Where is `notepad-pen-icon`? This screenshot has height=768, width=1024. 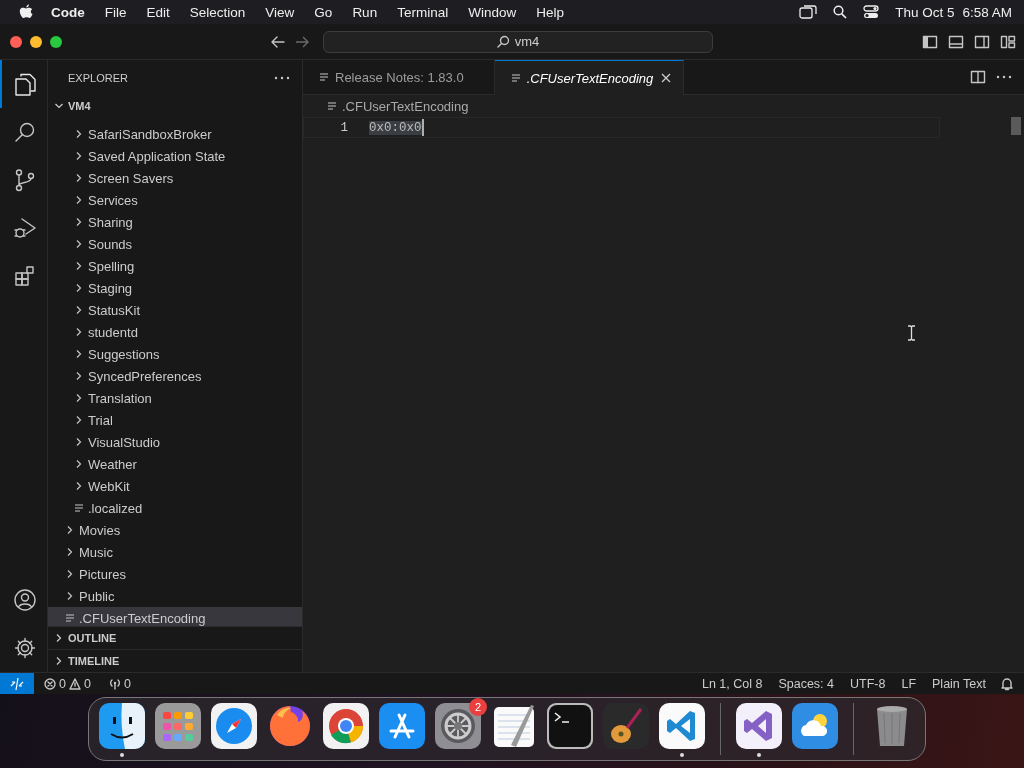
notepad-pen-icon is located at coordinates (514, 726).